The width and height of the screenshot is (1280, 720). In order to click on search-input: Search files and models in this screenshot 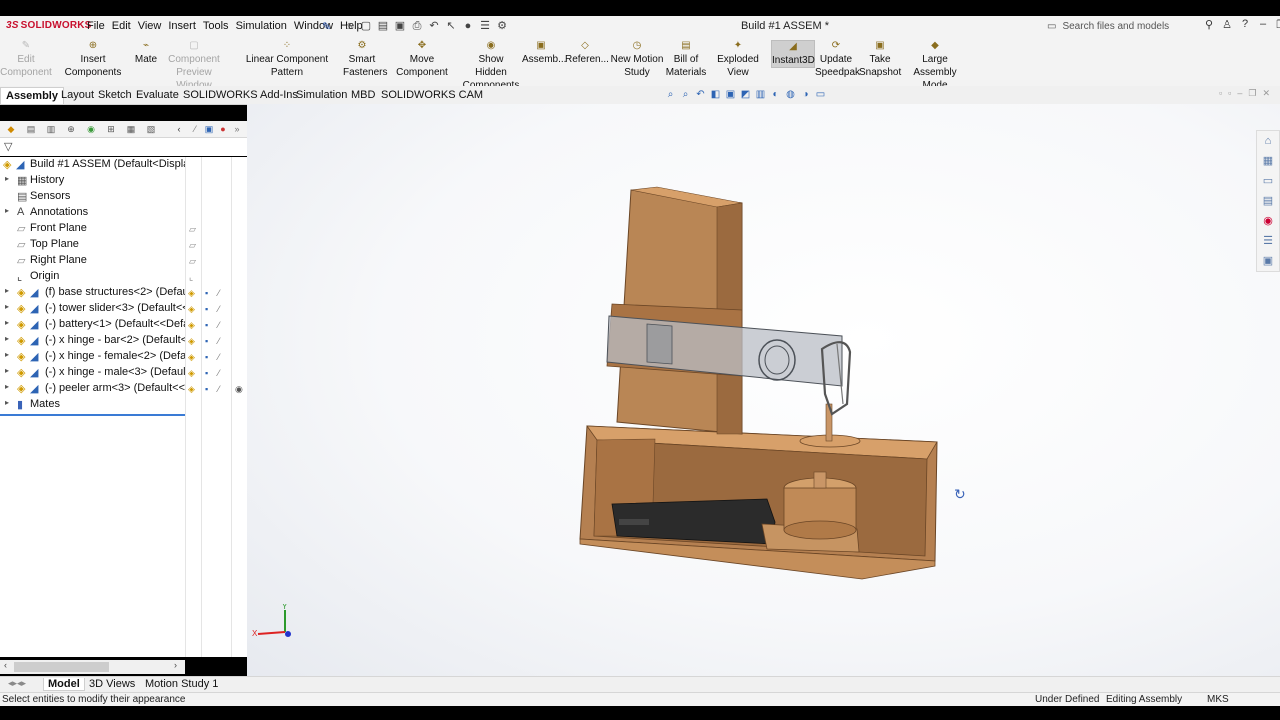, I will do `click(1115, 26)`.